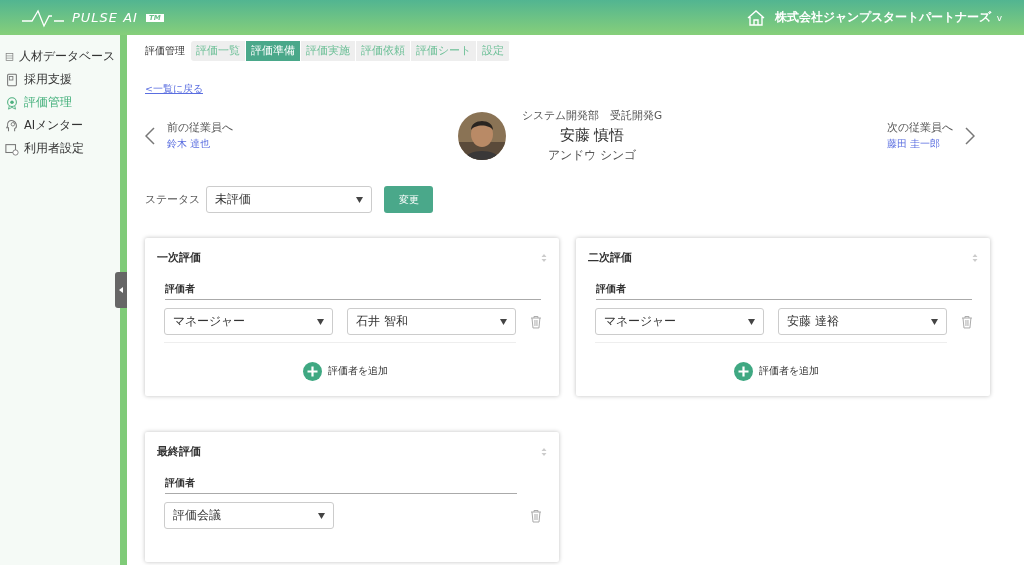  What do you see at coordinates (121, 290) in the screenshot?
I see `collapse-handle` at bounding box center [121, 290].